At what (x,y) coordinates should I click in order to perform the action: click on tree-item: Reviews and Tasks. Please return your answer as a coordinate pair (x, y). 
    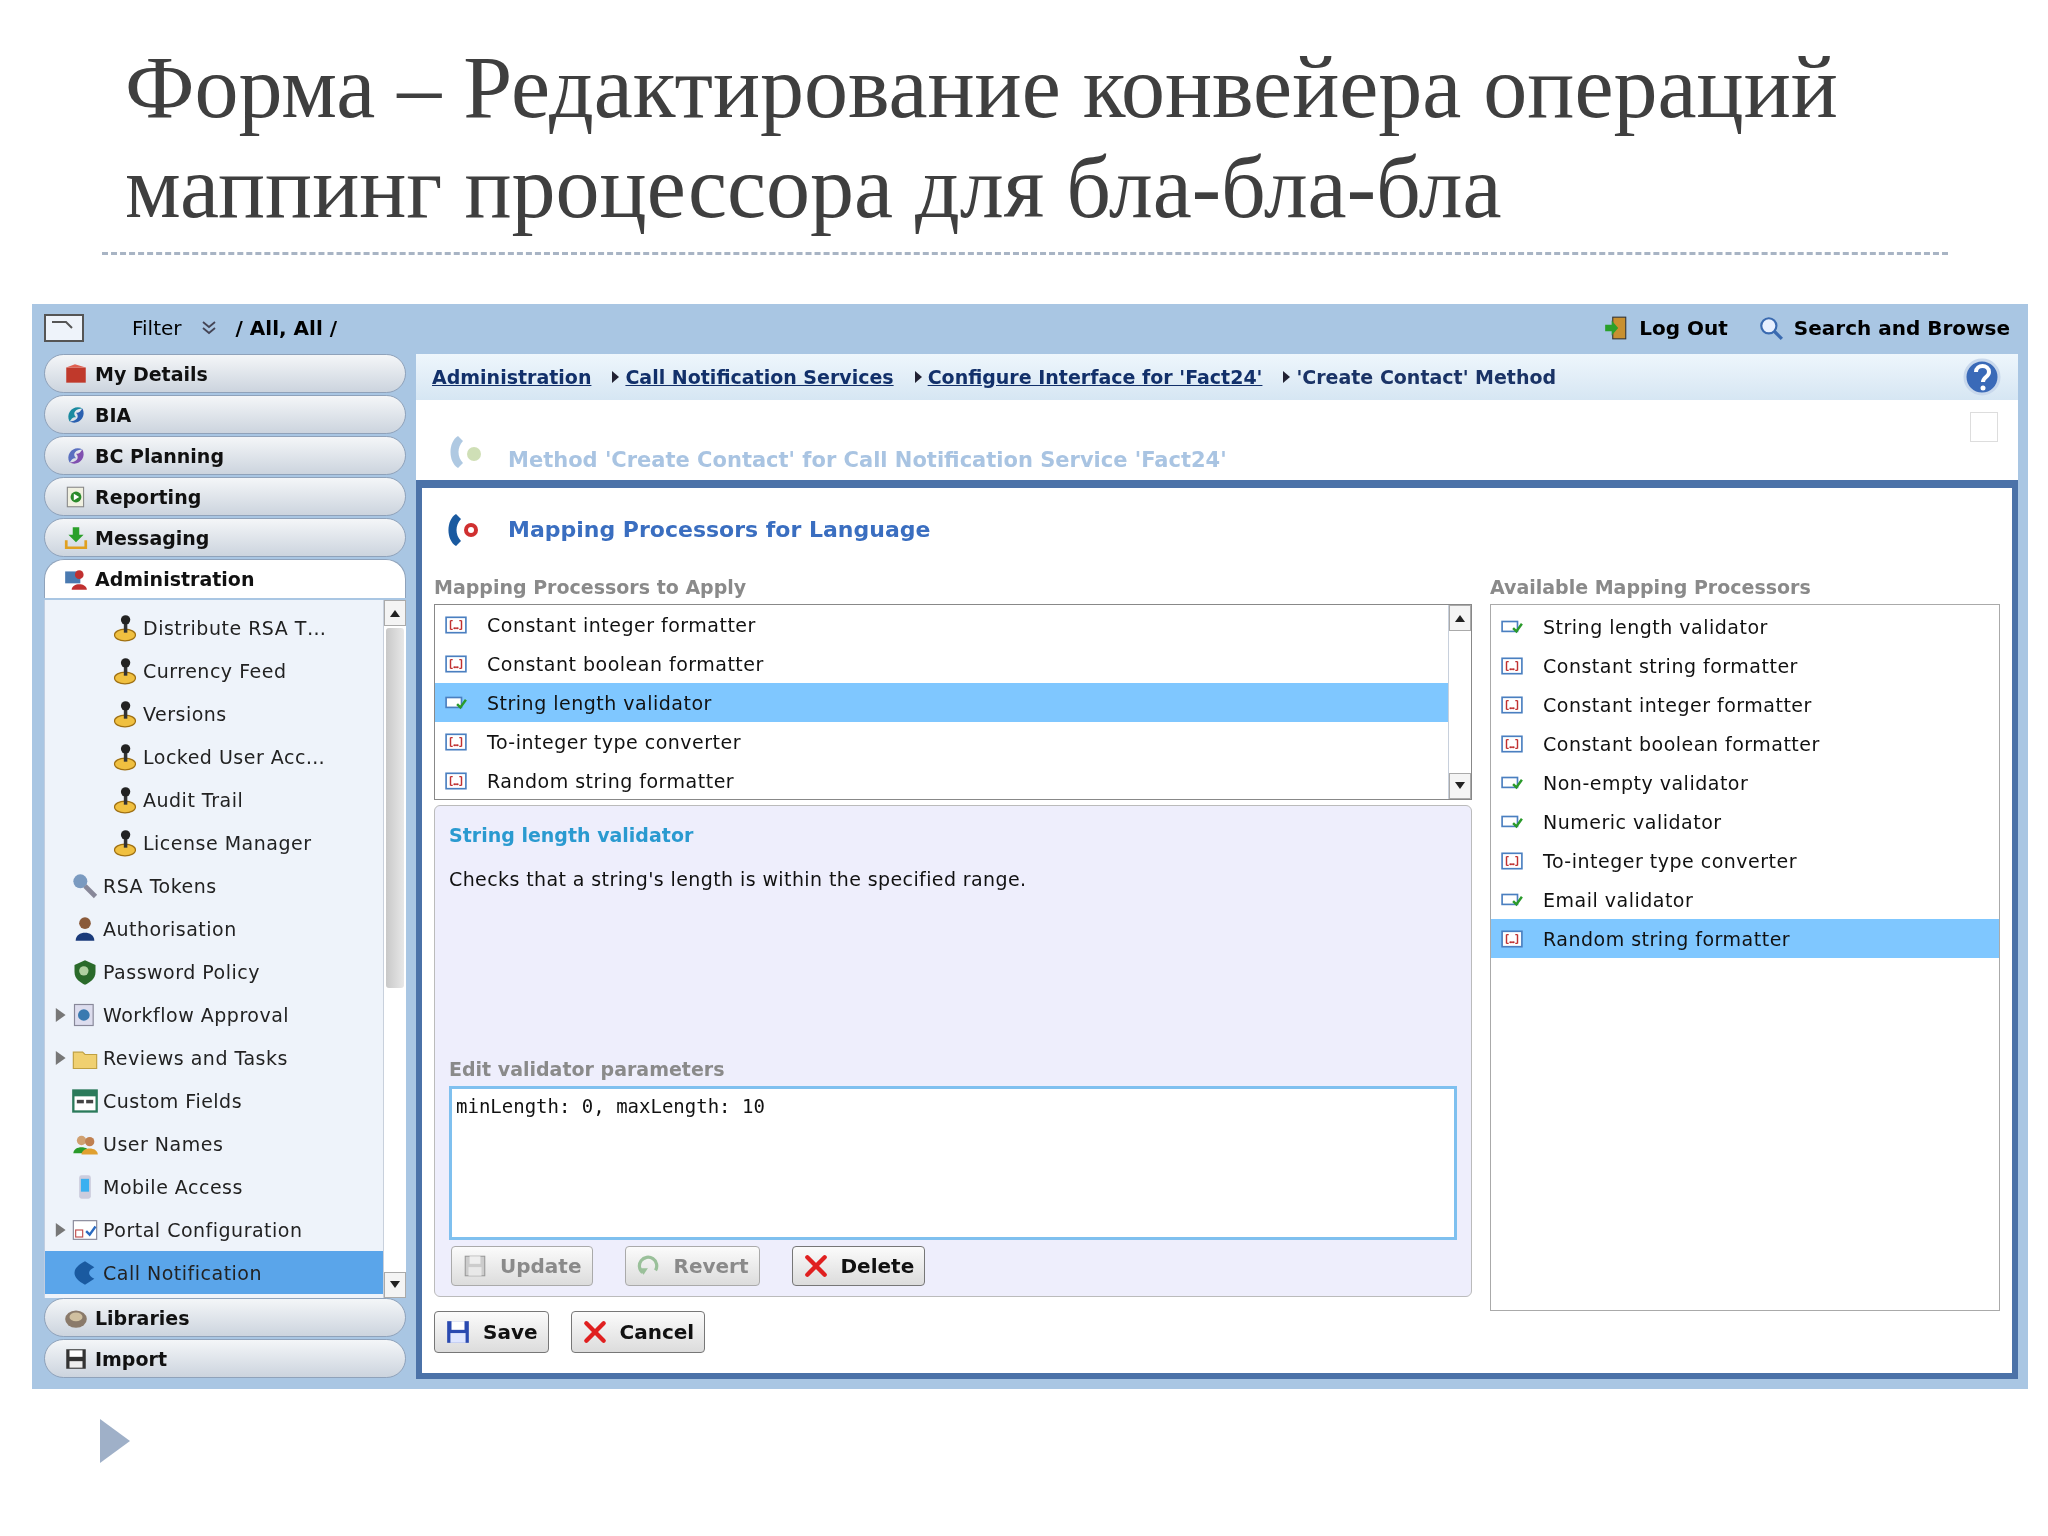
    Looking at the image, I should click on (214, 1057).